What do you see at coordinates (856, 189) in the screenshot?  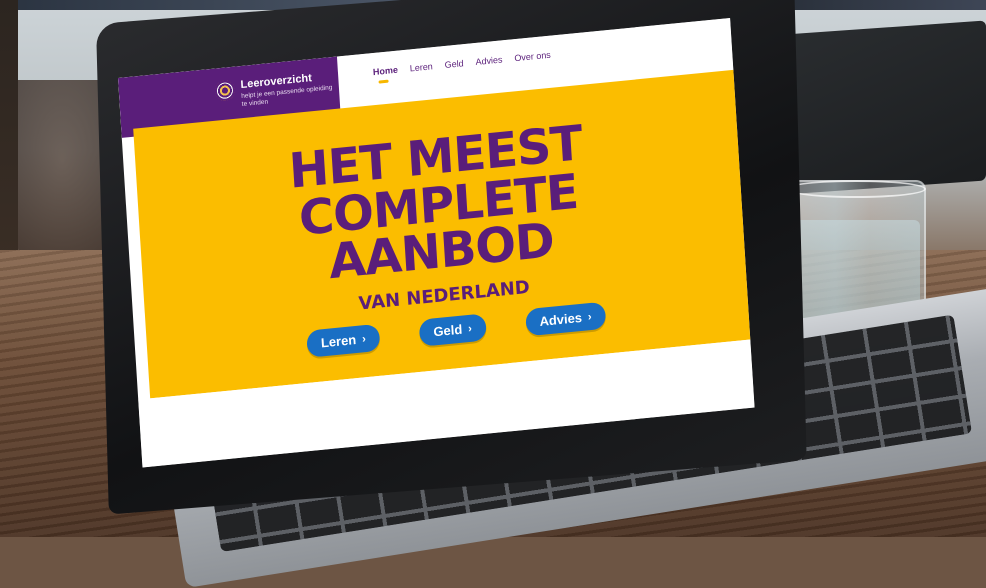 I see `glass-rim` at bounding box center [856, 189].